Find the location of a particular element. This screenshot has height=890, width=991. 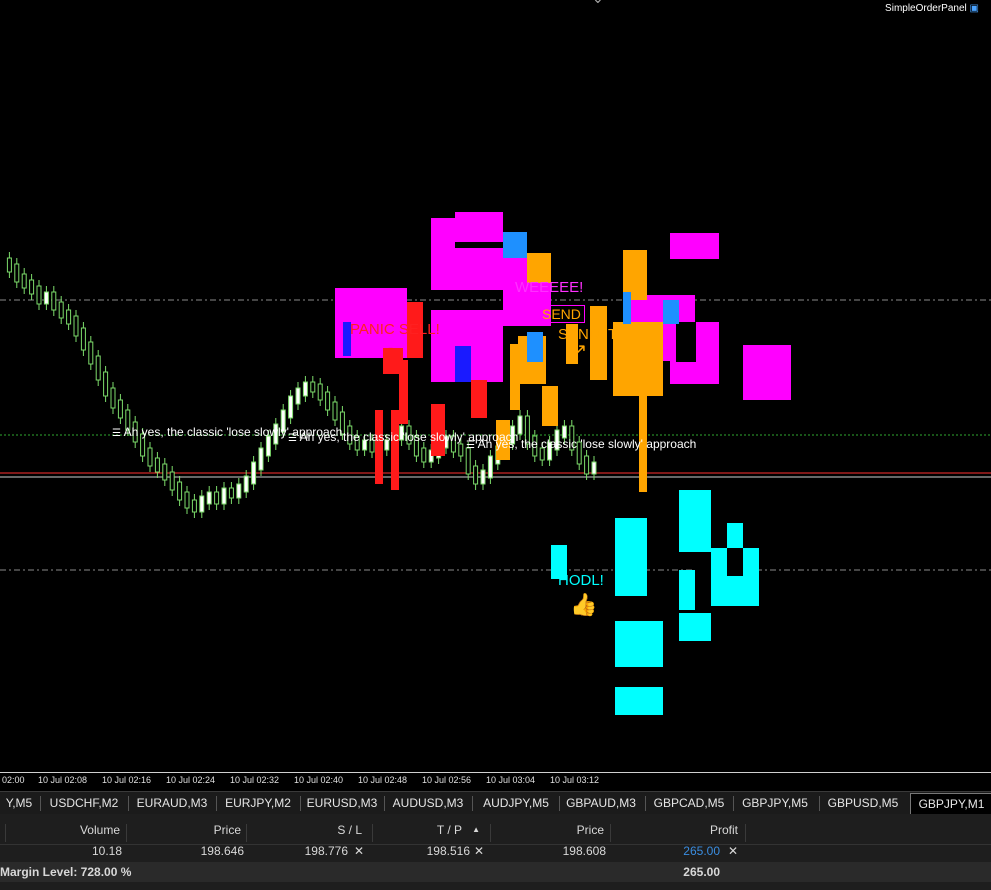

tab-symbol: GBPCAD,M5 is located at coordinates (689, 803).